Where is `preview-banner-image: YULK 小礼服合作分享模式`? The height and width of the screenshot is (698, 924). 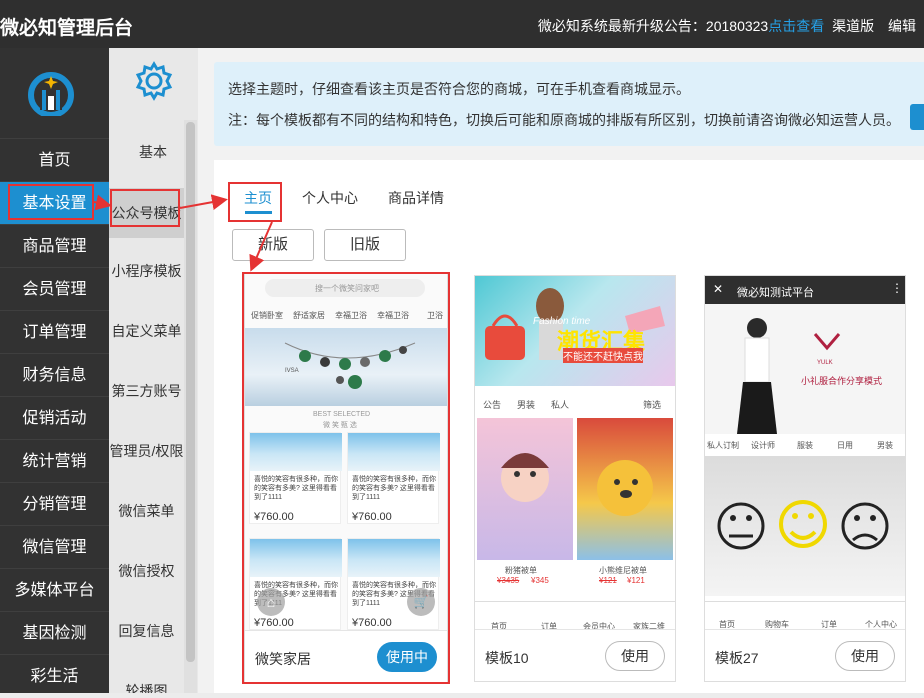
preview-banner-image: YULK 小礼服合作分享模式 is located at coordinates (805, 369).